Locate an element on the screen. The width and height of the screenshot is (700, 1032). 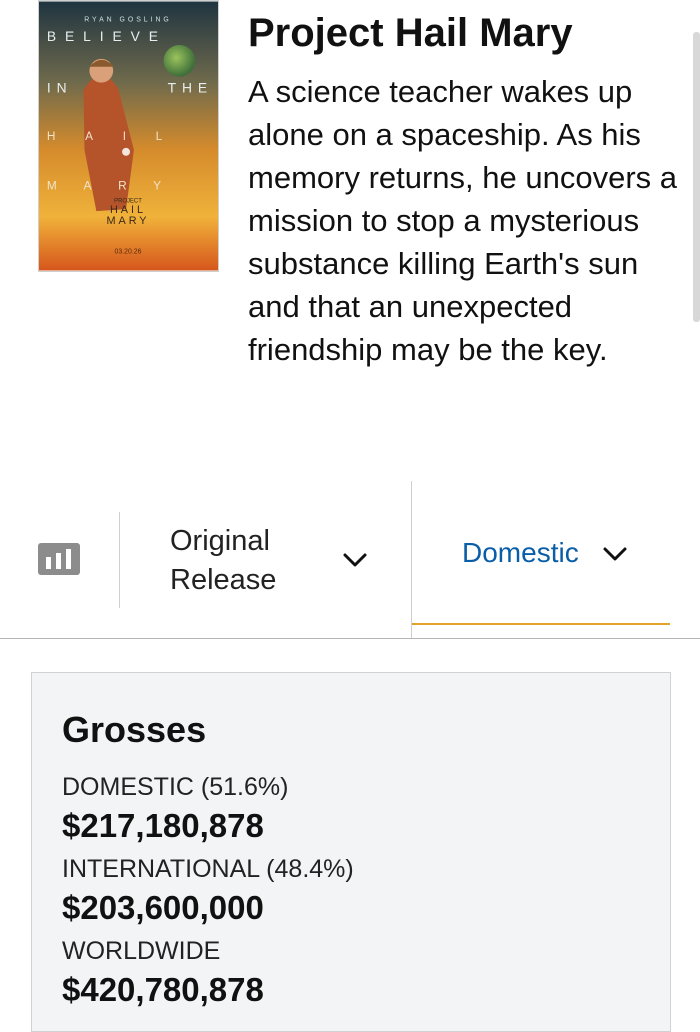
release-dropdown-label: Original Release is located at coordinates (223, 560).